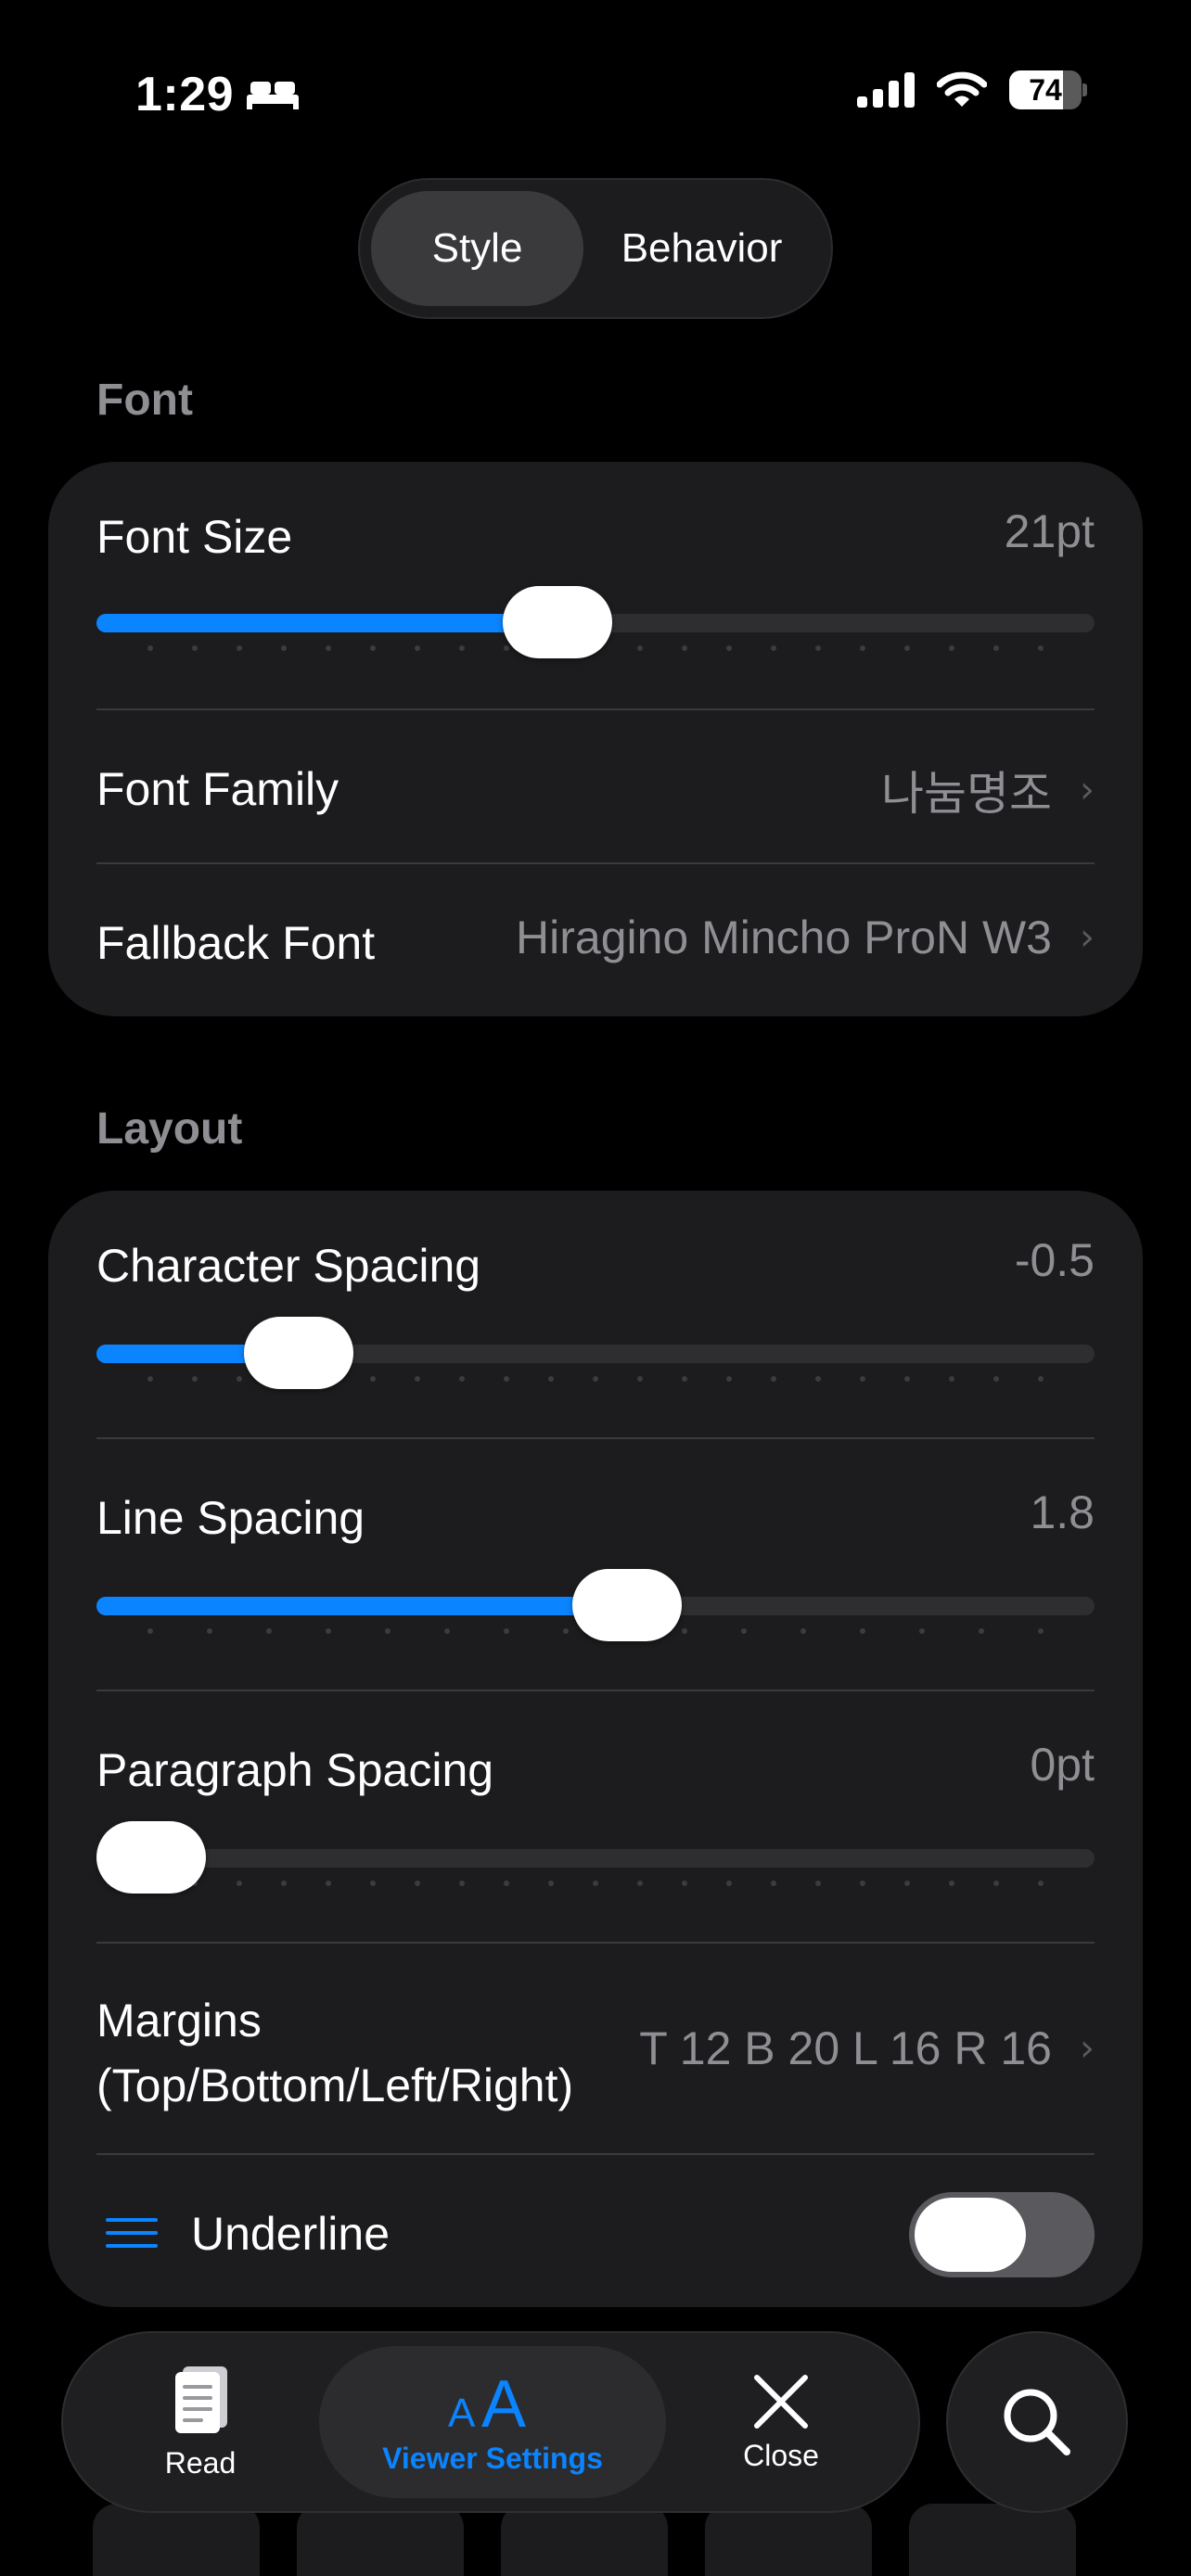  What do you see at coordinates (492, 2458) in the screenshot?
I see `tab-viewer-settings-label: Viewer Settings` at bounding box center [492, 2458].